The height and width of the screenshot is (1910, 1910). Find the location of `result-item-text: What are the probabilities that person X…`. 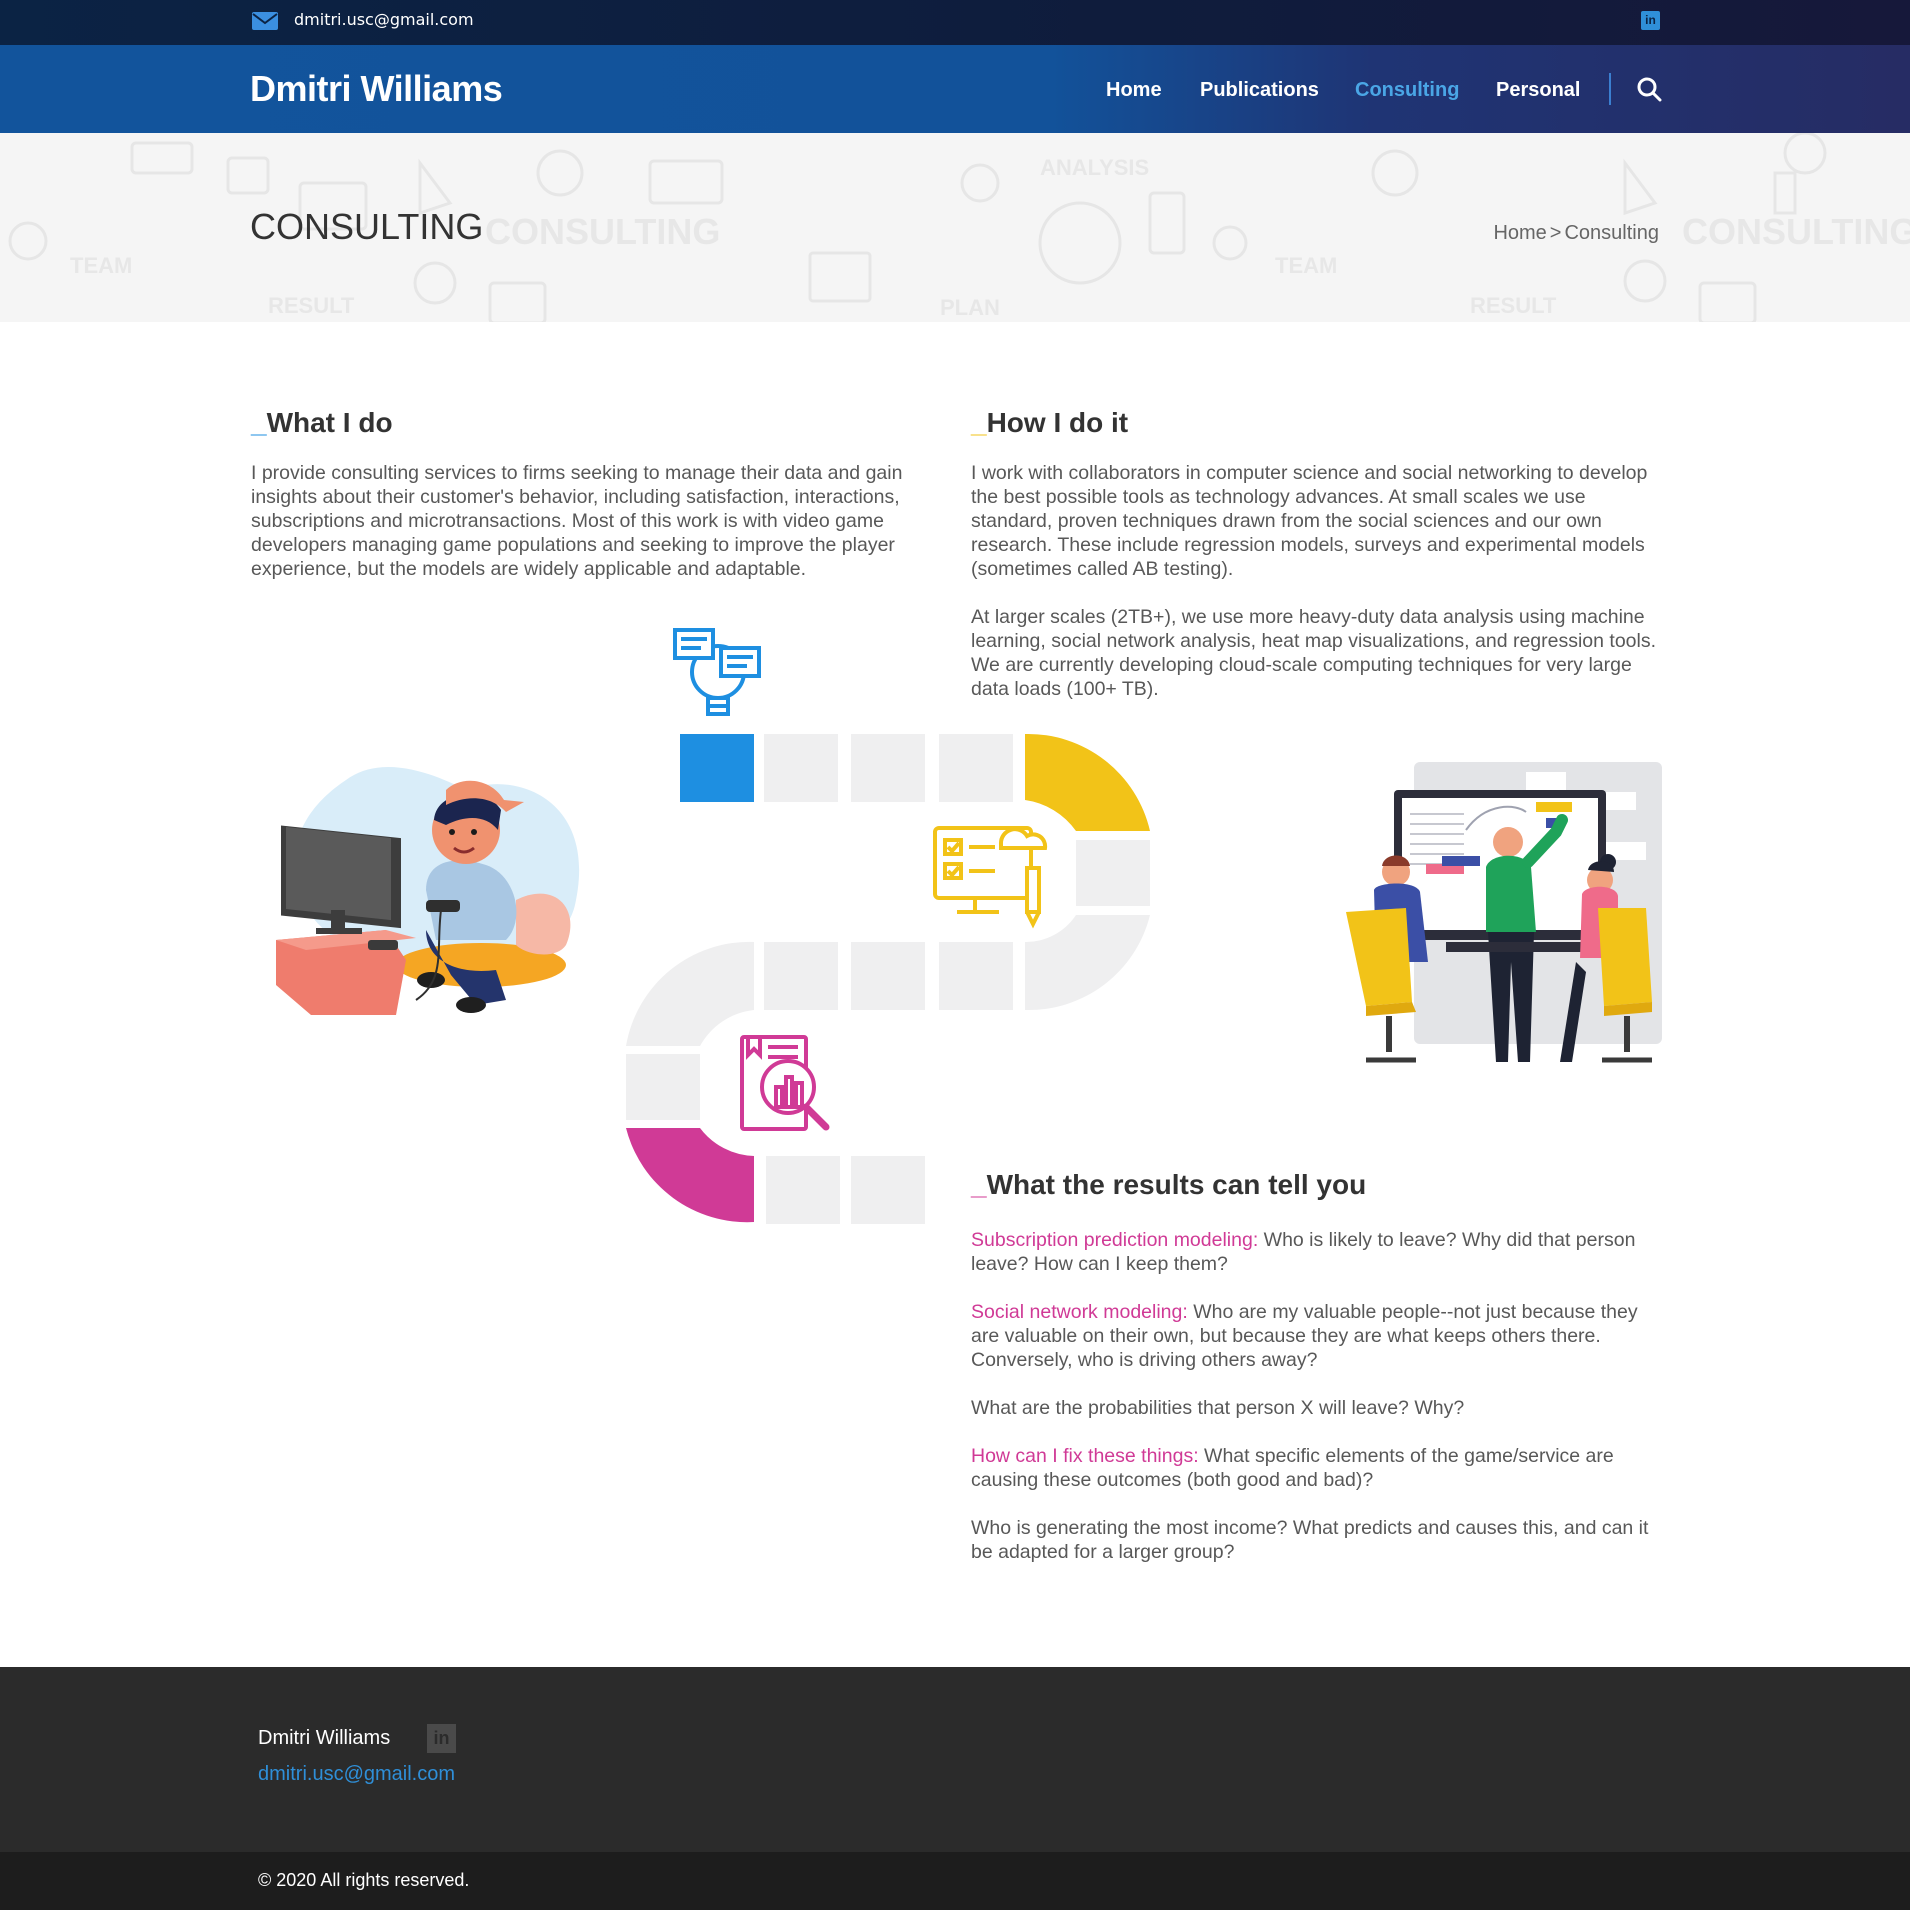

result-item-text: What are the probabilities that person X… is located at coordinates (1218, 1408).